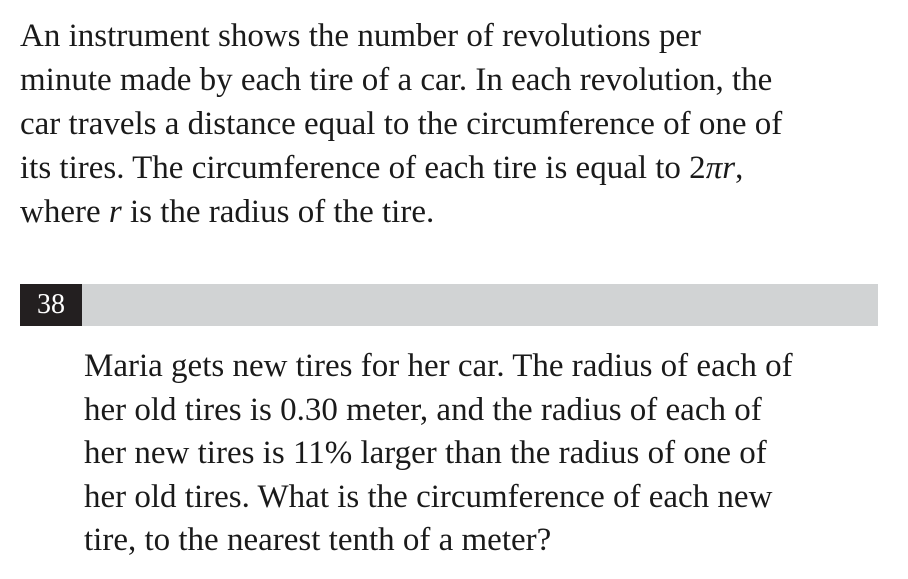 The image size is (908, 579). Describe the element at coordinates (720, 168) in the screenshot. I see `formula-pi-r: πr` at that location.